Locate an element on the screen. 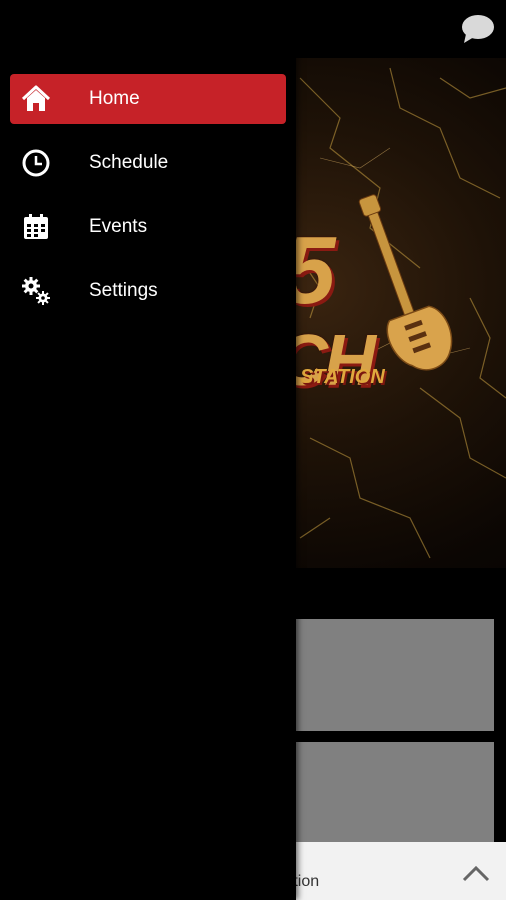 The height and width of the screenshot is (900, 506). logo-subtitle: STATION is located at coordinates (342, 377).